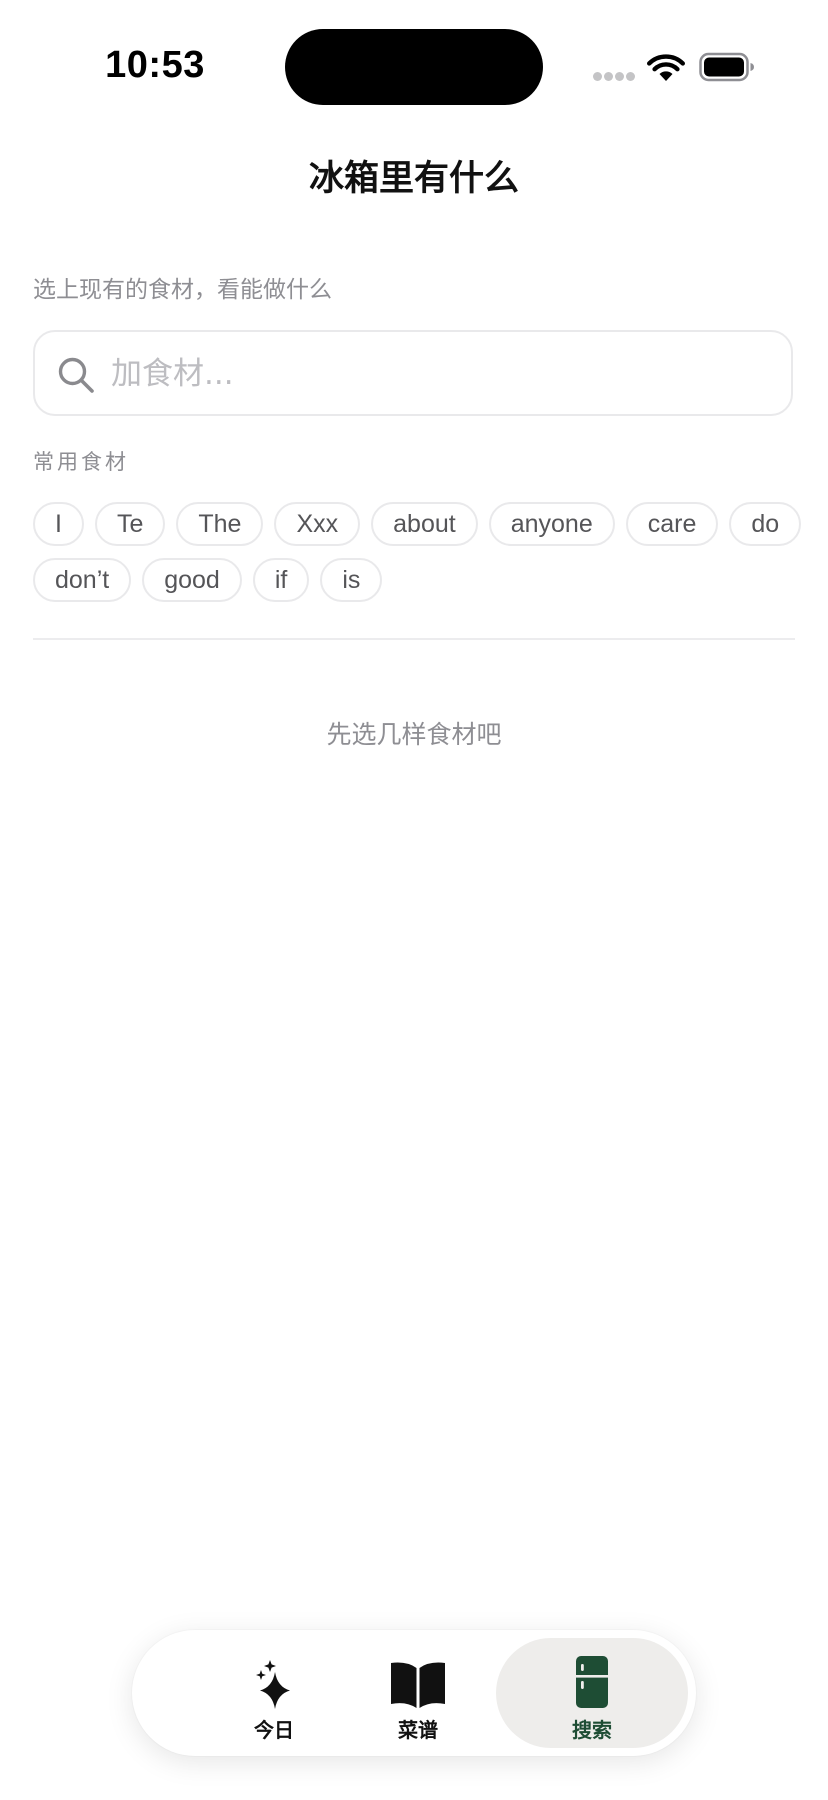 This screenshot has width=828, height=1800. Describe the element at coordinates (76, 375) in the screenshot. I see `search-icon` at that location.